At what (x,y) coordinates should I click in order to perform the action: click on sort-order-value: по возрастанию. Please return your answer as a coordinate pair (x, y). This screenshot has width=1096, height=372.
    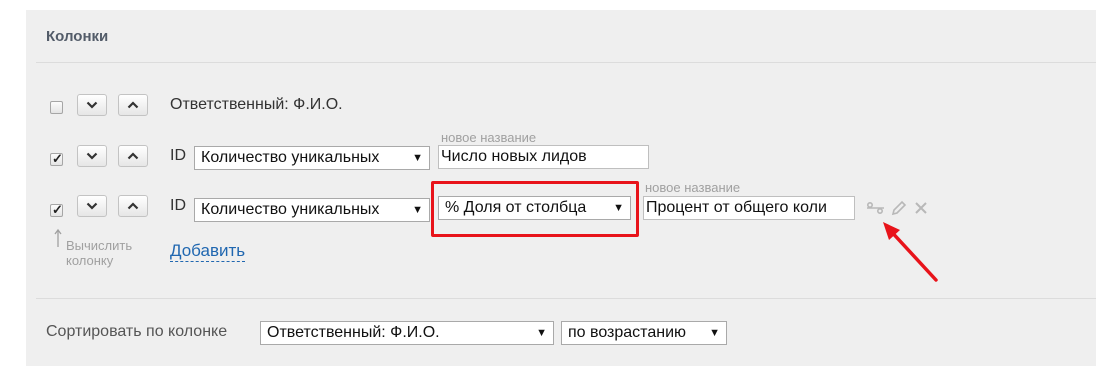
    Looking at the image, I should click on (627, 332).